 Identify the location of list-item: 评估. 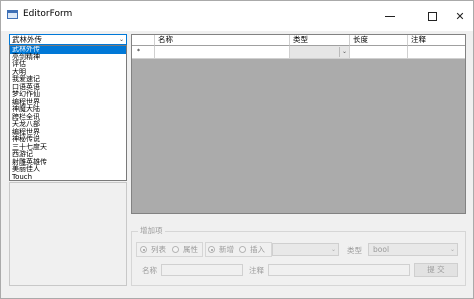
(68, 64).